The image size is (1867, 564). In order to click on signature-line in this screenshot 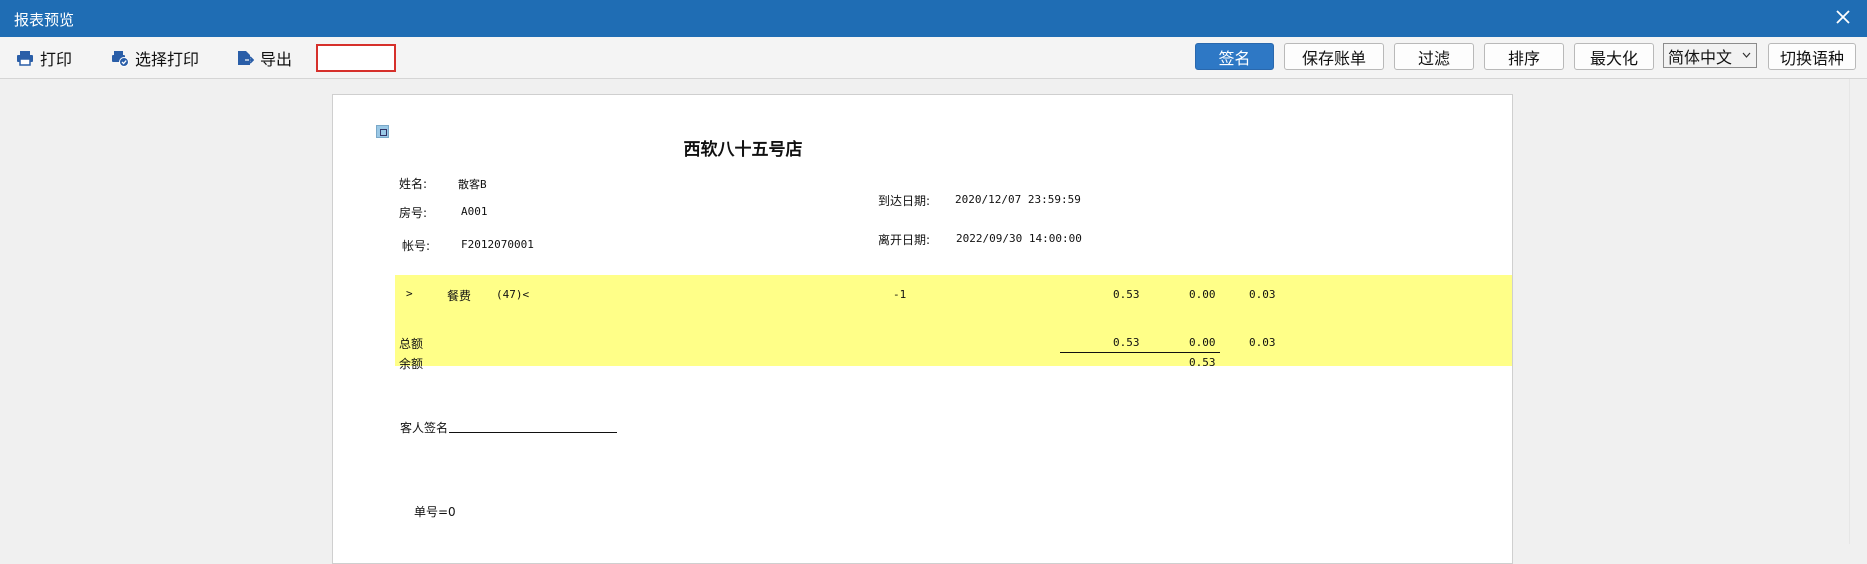, I will do `click(533, 432)`.